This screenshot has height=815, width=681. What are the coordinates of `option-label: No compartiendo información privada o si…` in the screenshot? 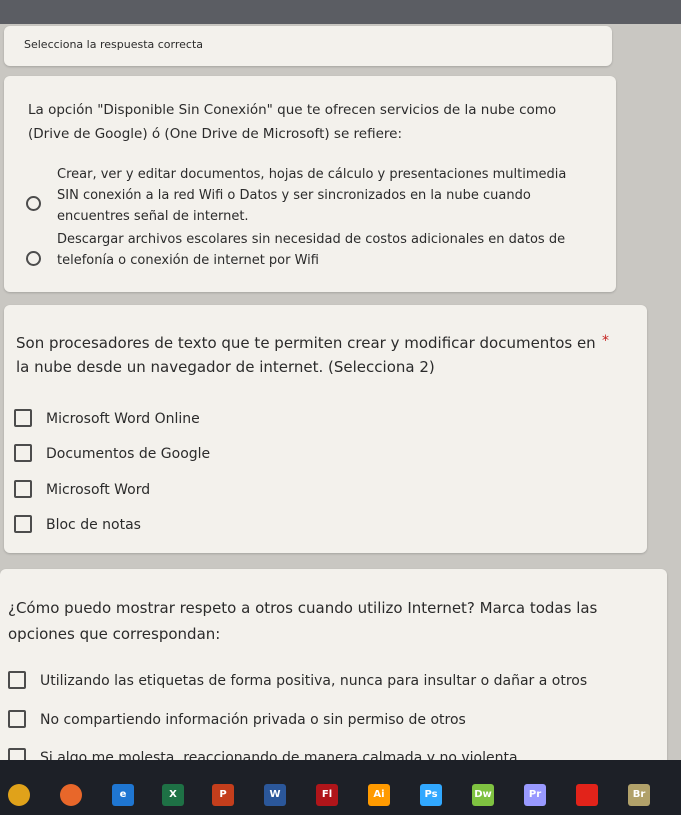 It's located at (253, 720).